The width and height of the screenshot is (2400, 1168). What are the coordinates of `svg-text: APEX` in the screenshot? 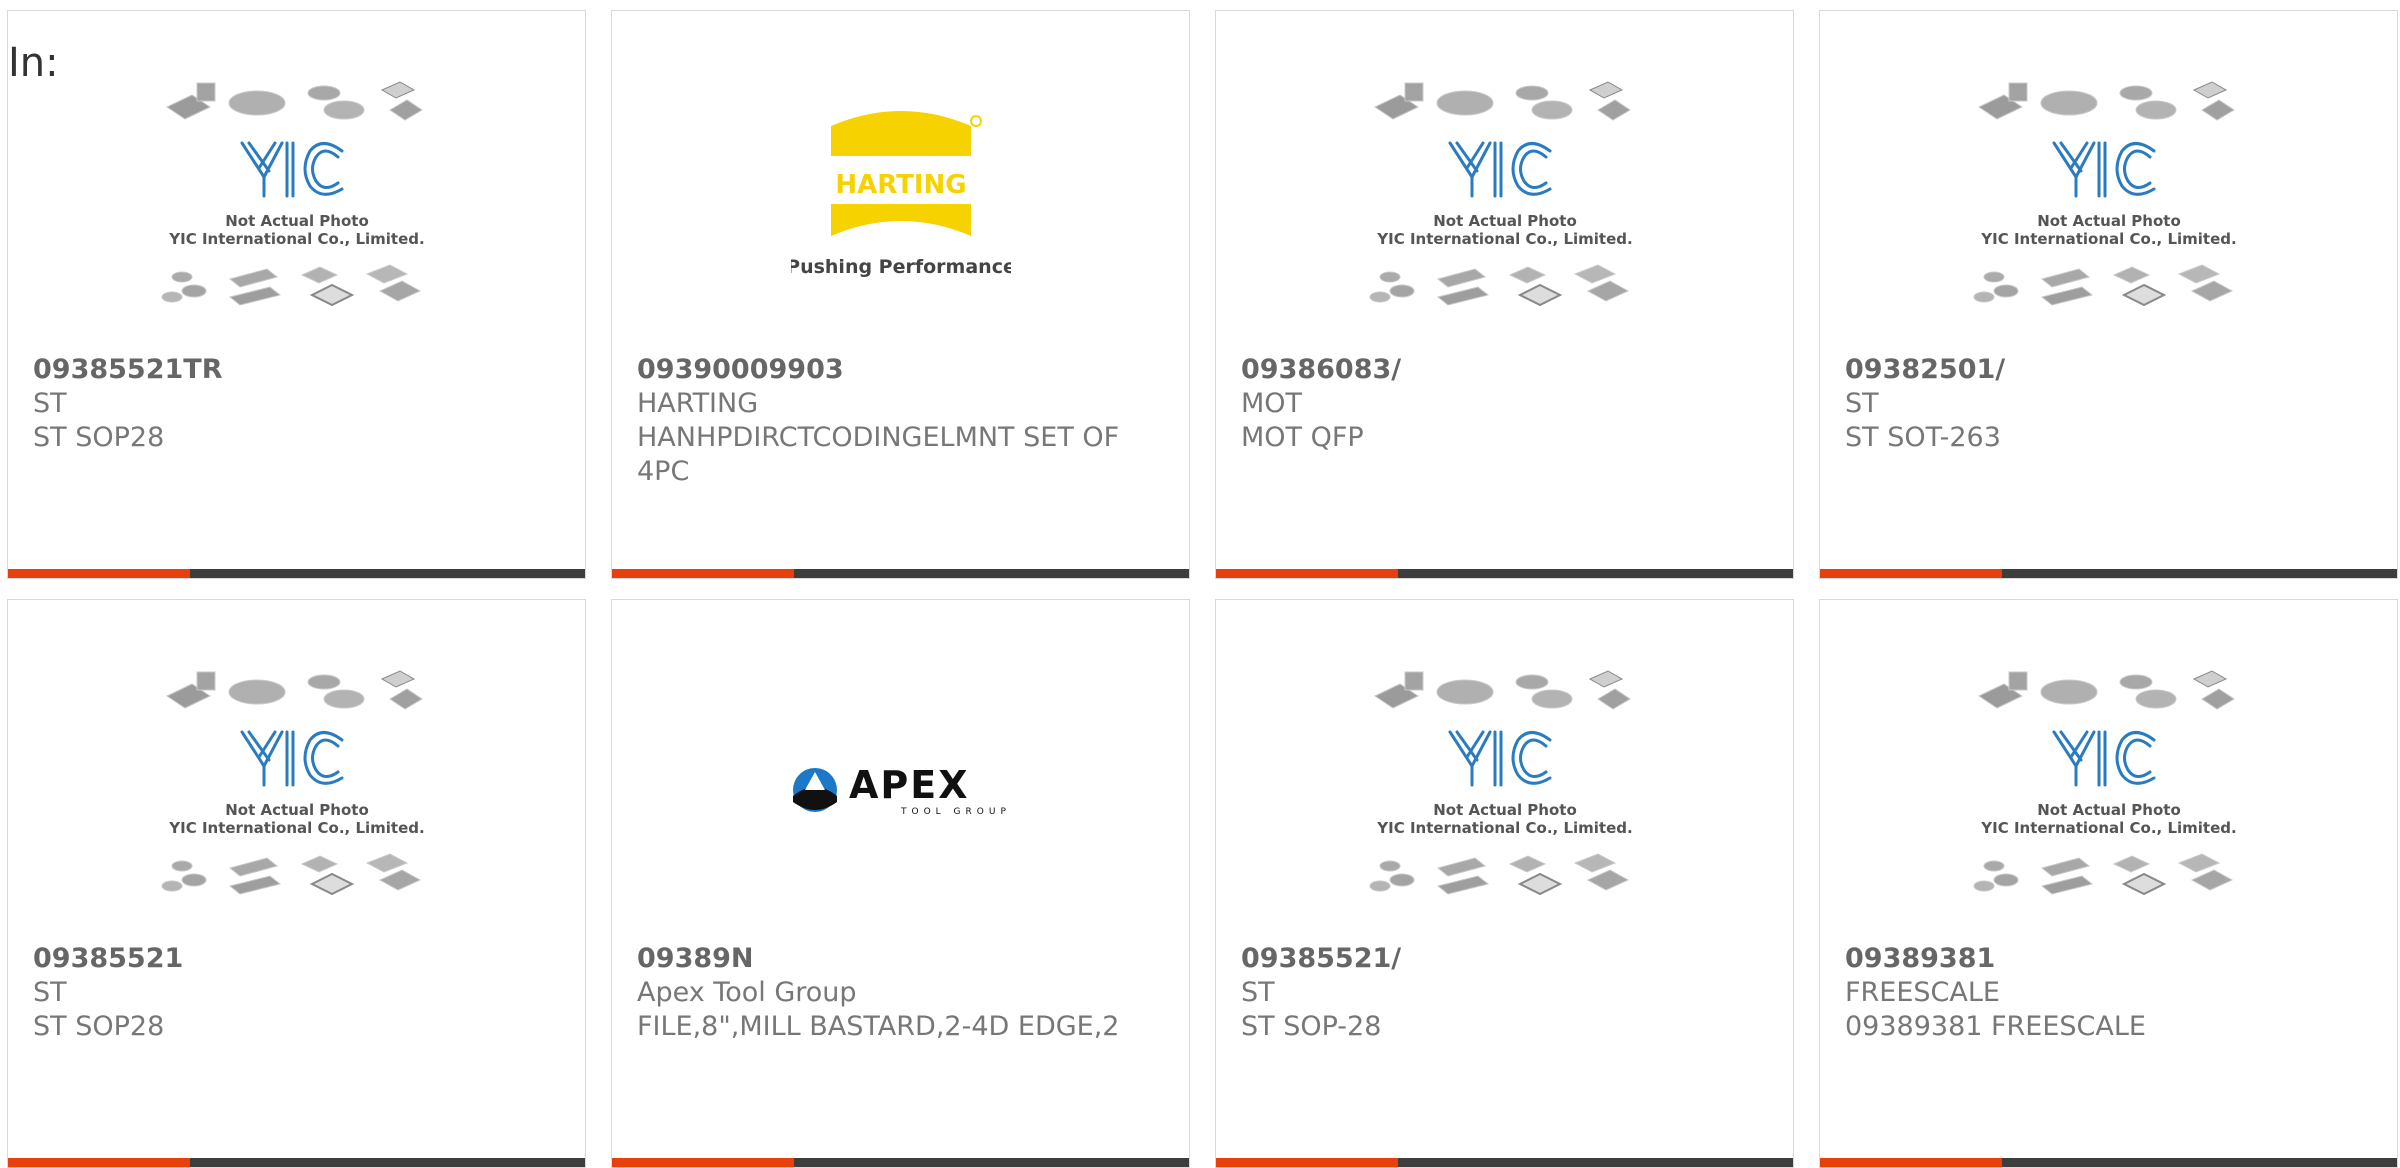 It's located at (909, 785).